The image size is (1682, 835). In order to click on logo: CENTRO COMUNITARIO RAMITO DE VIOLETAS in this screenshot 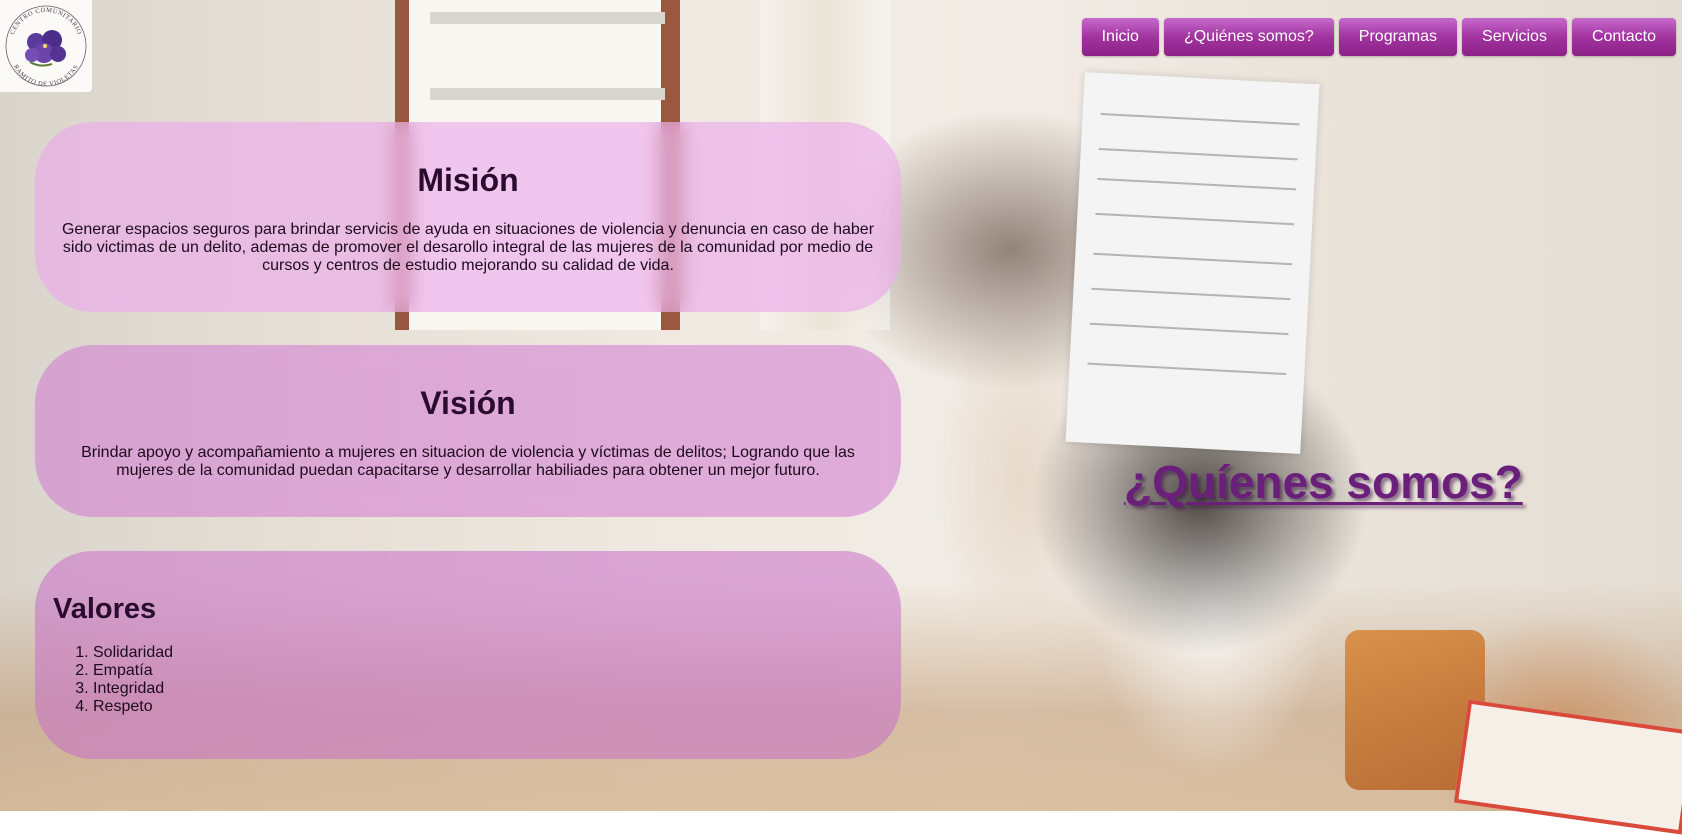, I will do `click(46, 46)`.